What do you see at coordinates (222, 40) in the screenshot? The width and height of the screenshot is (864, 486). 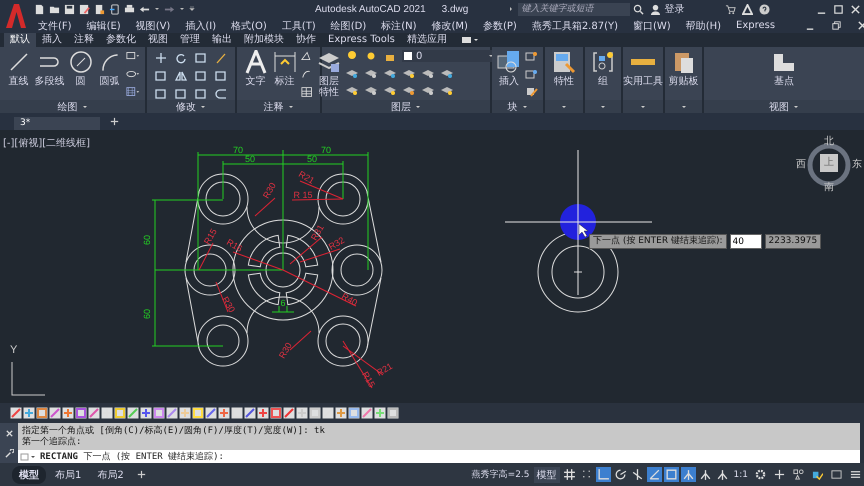 I see `ribbon-tab: 输出` at bounding box center [222, 40].